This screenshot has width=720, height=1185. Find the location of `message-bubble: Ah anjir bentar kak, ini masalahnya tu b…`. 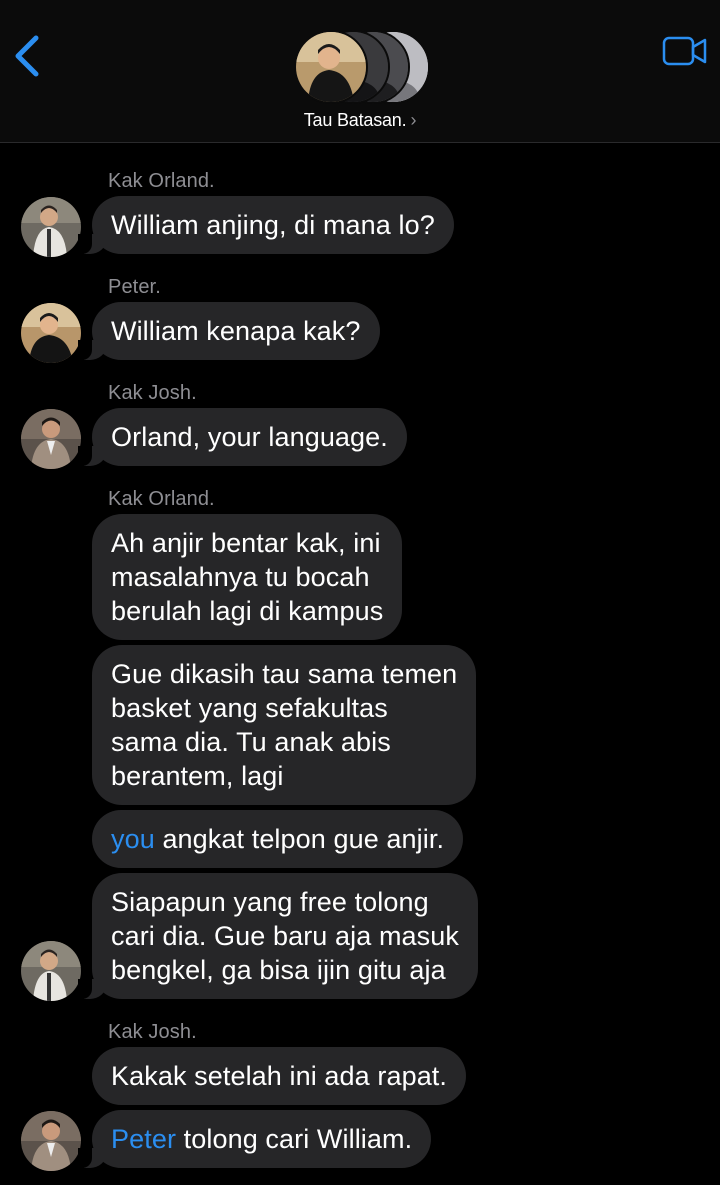

message-bubble: Ah anjir bentar kak, ini masalahnya tu b… is located at coordinates (247, 577).